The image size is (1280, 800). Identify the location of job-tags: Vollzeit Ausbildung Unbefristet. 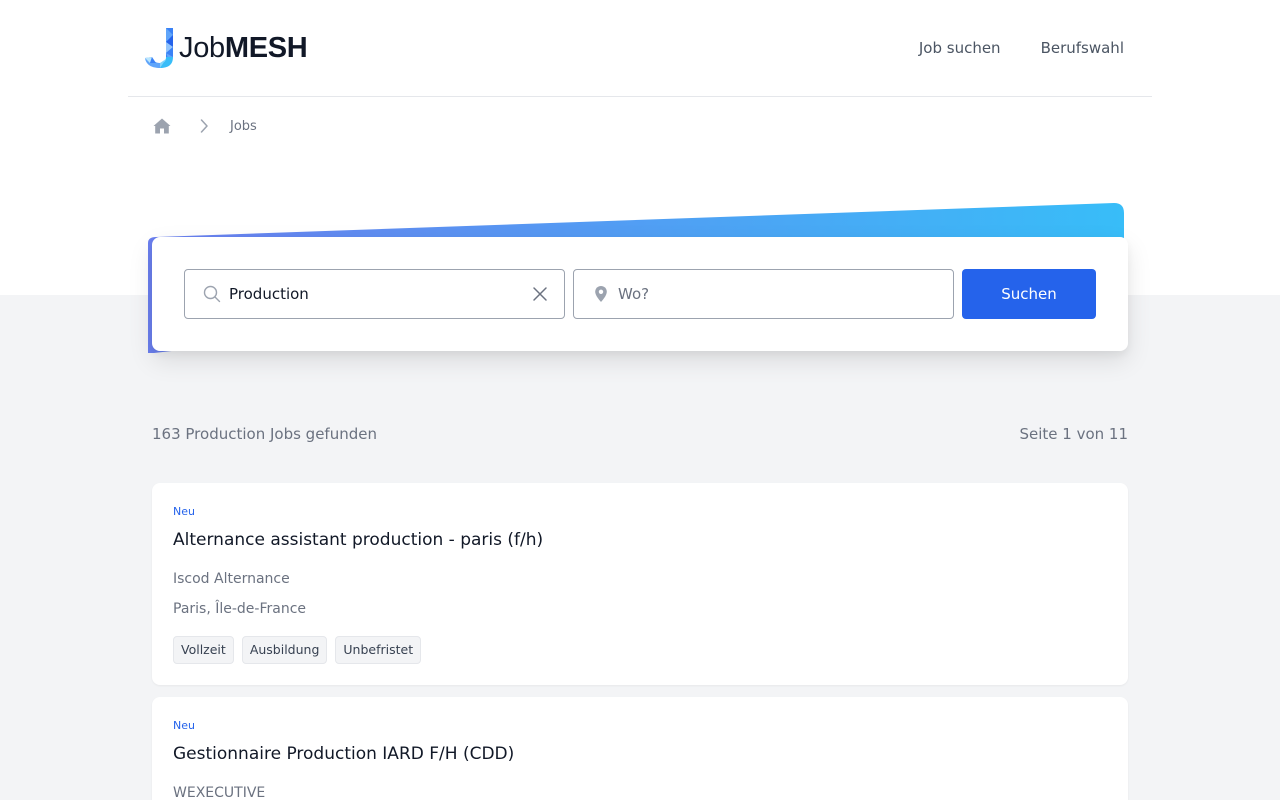
(297, 650).